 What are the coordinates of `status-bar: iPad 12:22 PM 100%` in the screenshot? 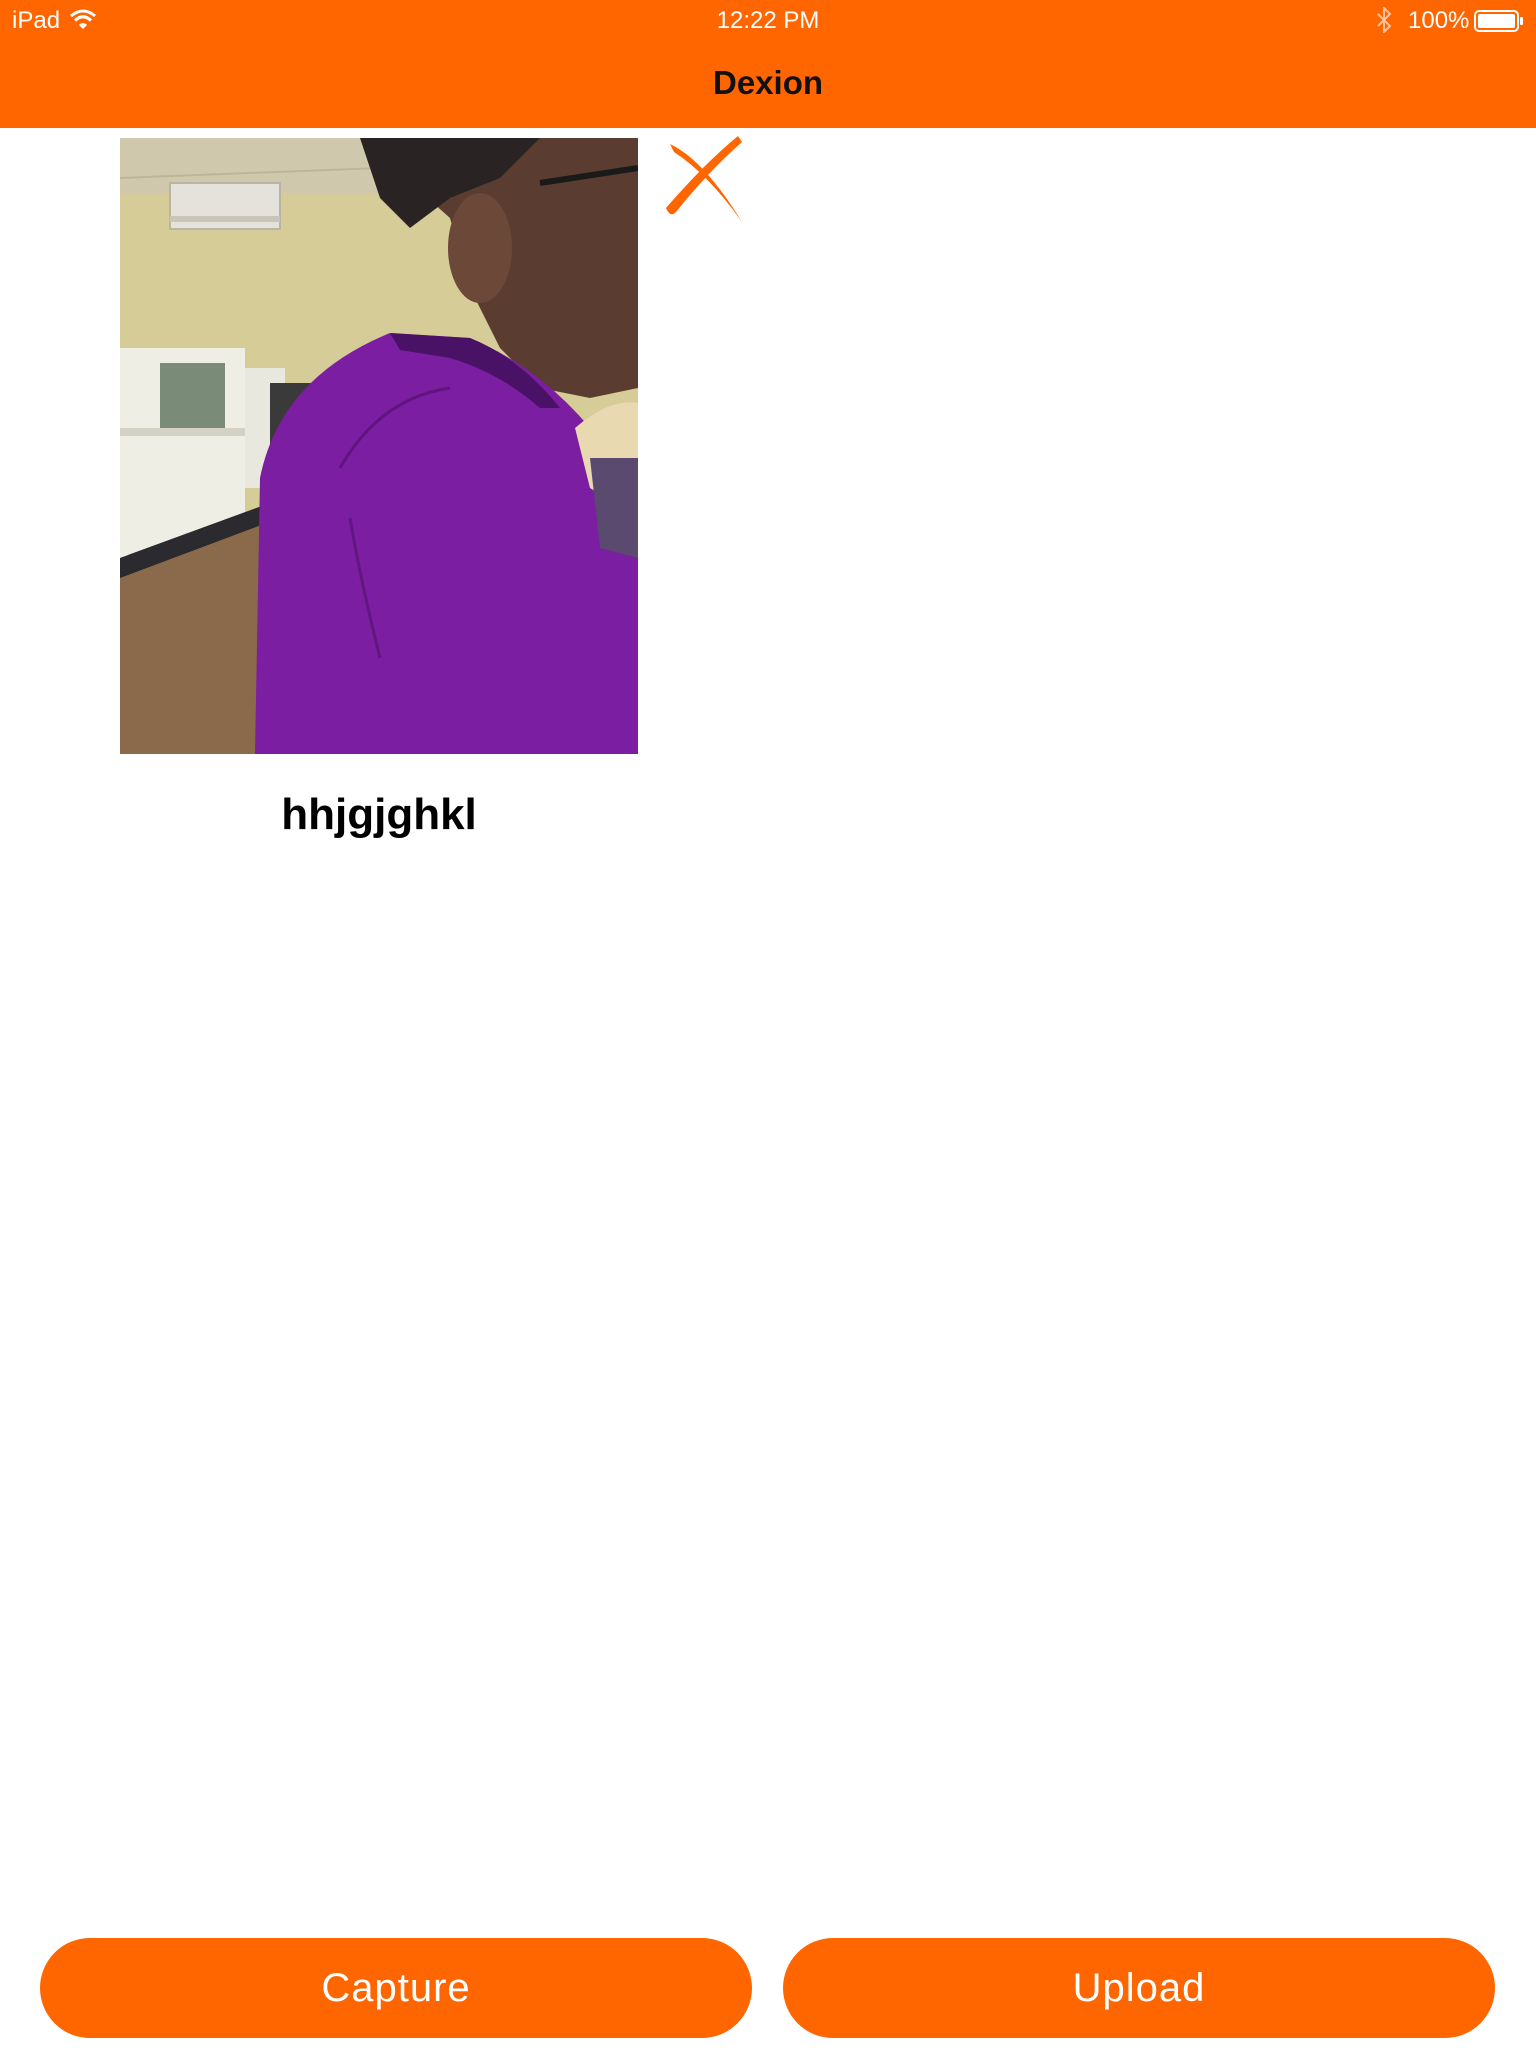 It's located at (768, 20).